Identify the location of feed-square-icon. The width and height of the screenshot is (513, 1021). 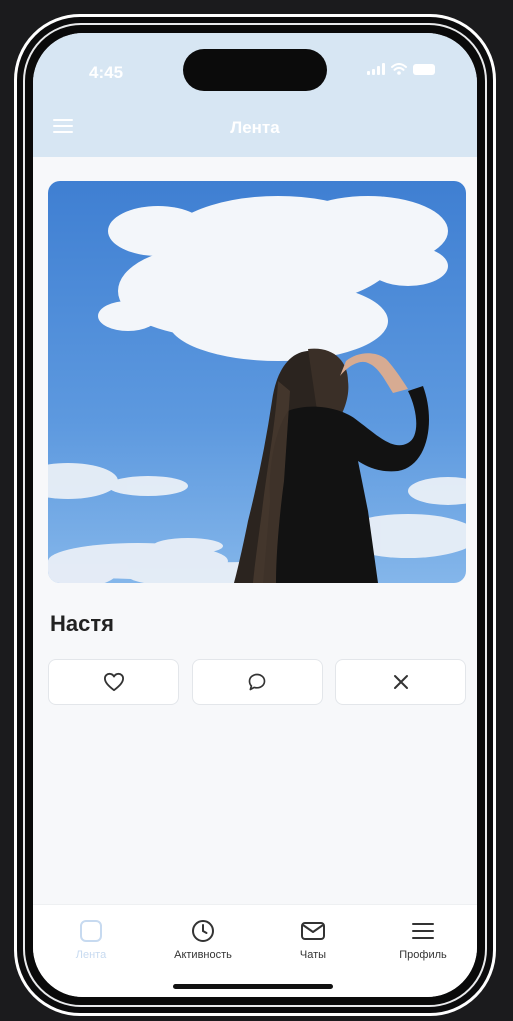
(91, 931).